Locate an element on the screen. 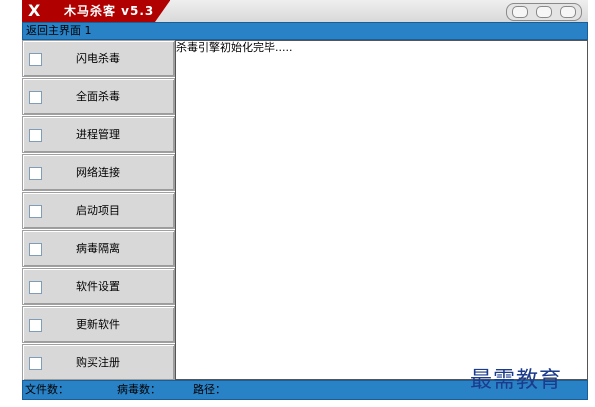 This screenshot has height=407, width=595. sidebar-item-label: 软件设置 is located at coordinates (98, 286).